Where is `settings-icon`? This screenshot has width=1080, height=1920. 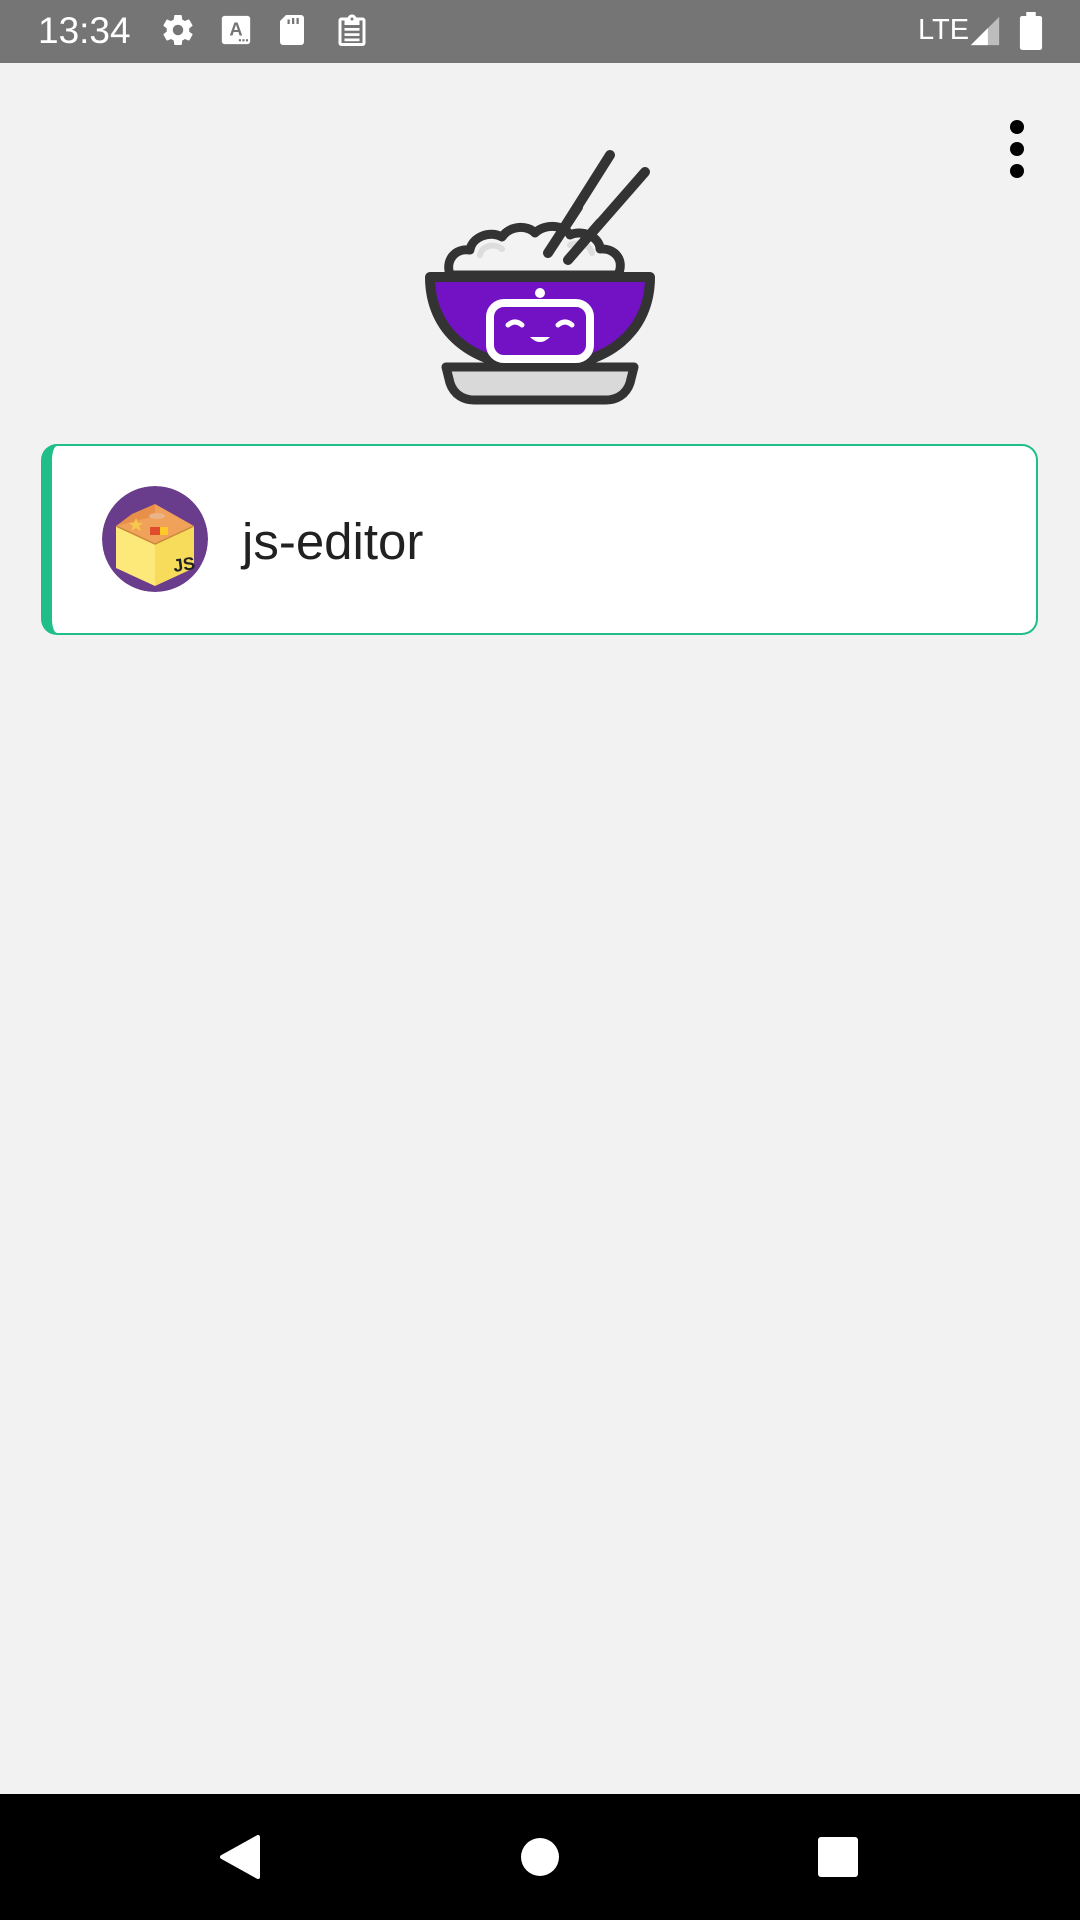
settings-icon is located at coordinates (178, 32).